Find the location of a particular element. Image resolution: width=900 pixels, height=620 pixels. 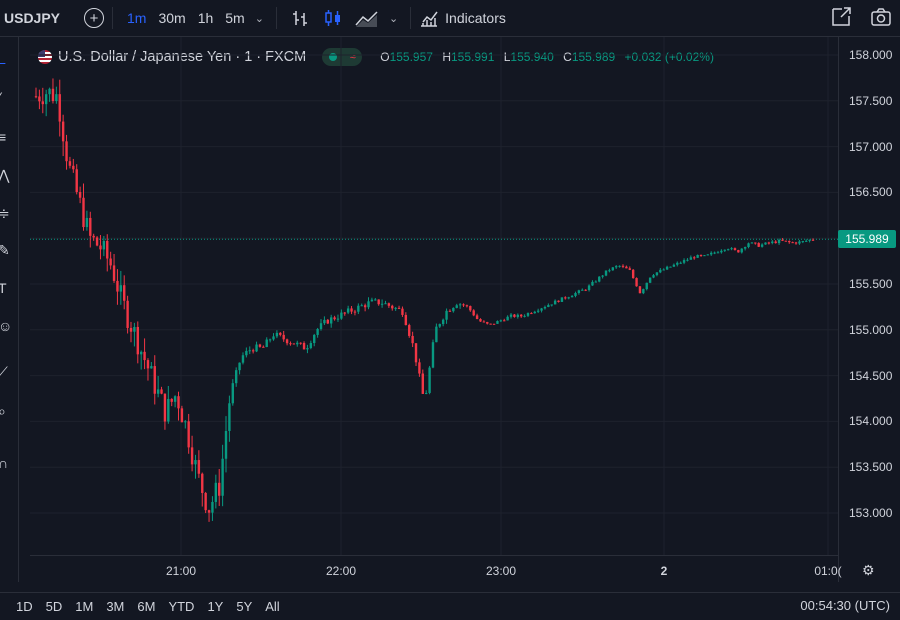

crosshair-icon: ⌐ is located at coordinates (7, 63).